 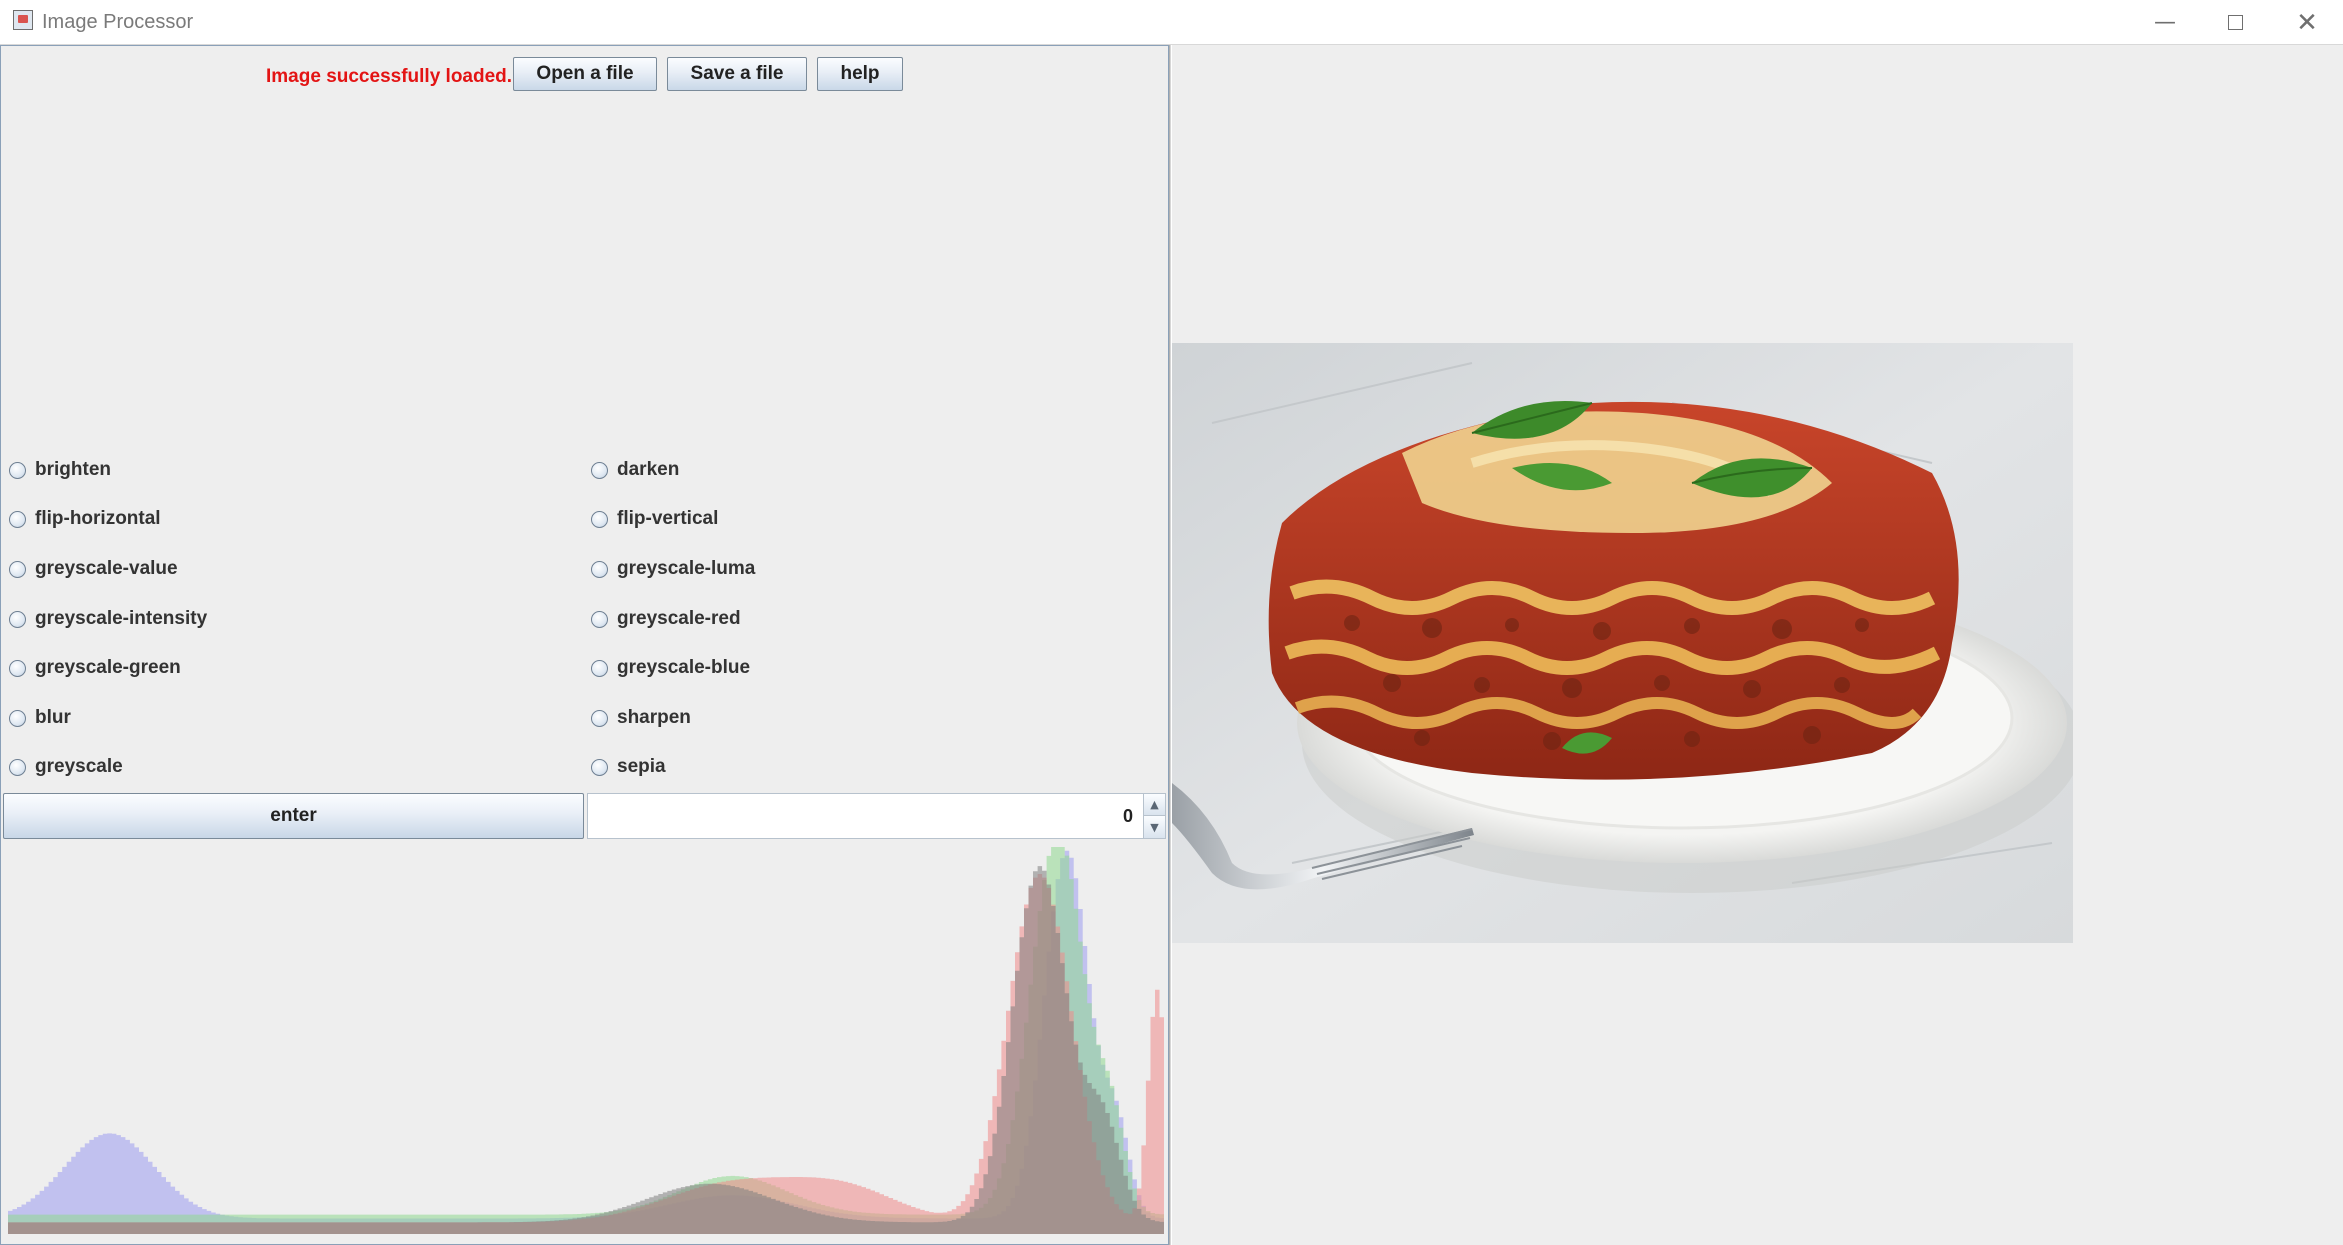 What do you see at coordinates (2235, 22) in the screenshot?
I see `maximize-icon` at bounding box center [2235, 22].